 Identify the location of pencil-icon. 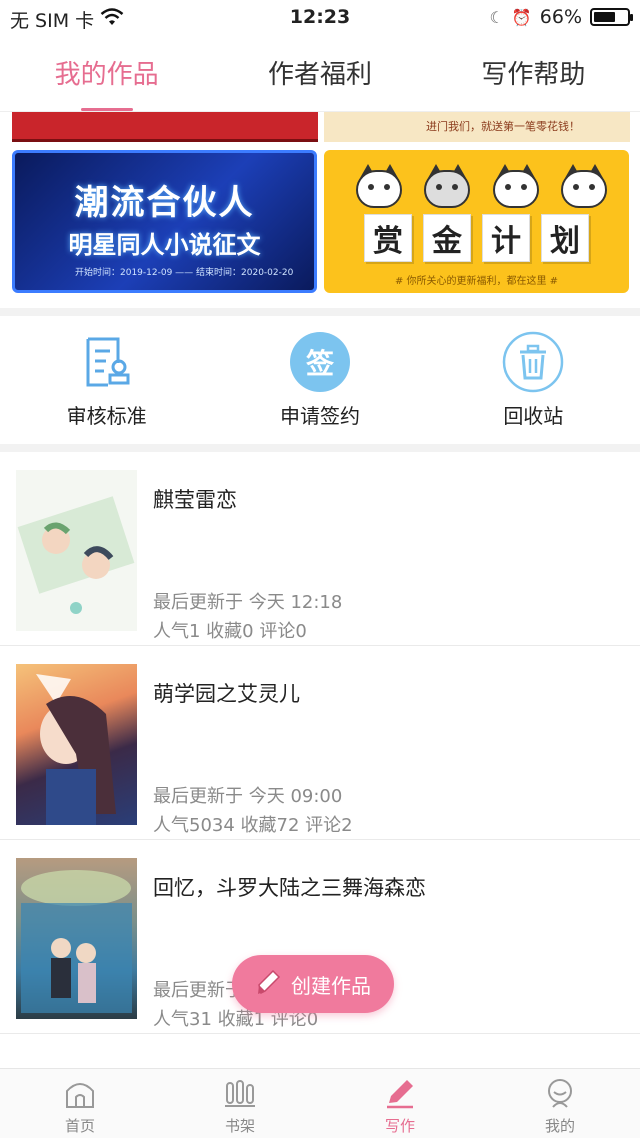
(269, 984).